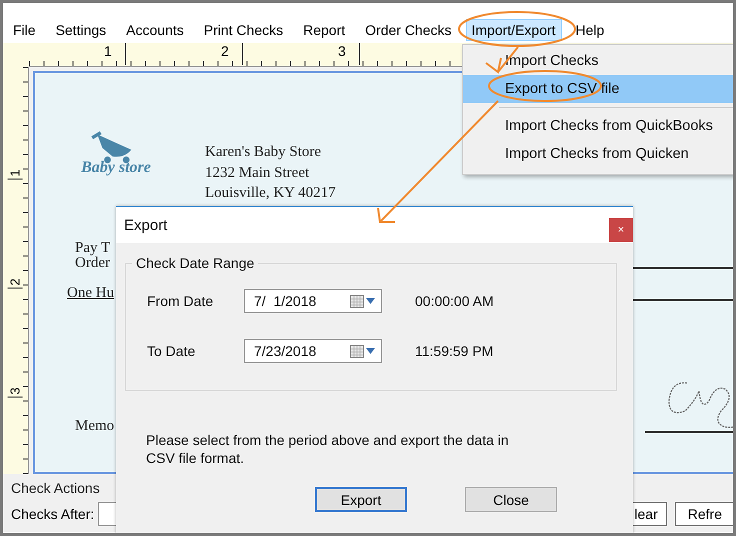  What do you see at coordinates (195, 263) in the screenshot?
I see `group-title: Check Date Range` at bounding box center [195, 263].